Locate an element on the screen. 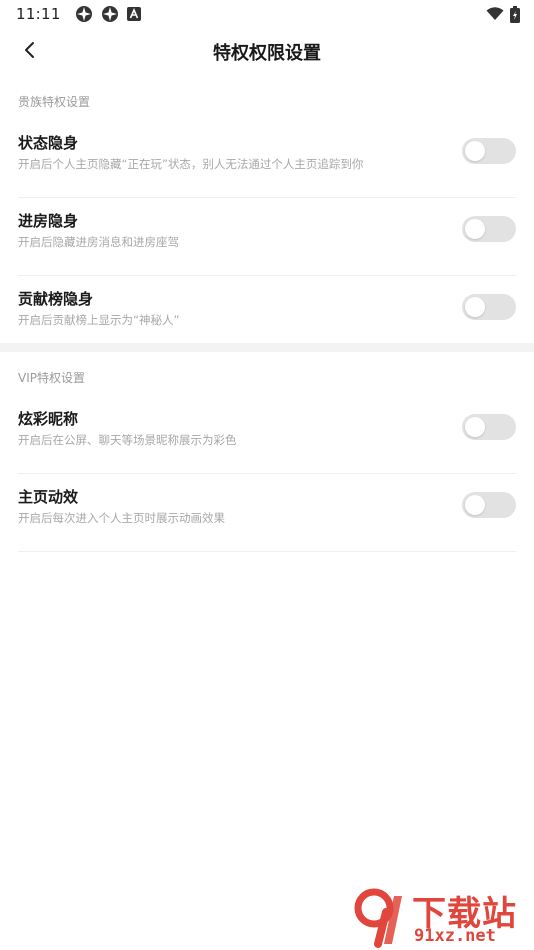 The image size is (534, 950). setting-description: 开启后贡献榜上显示为“神秘人” is located at coordinates (99, 320).